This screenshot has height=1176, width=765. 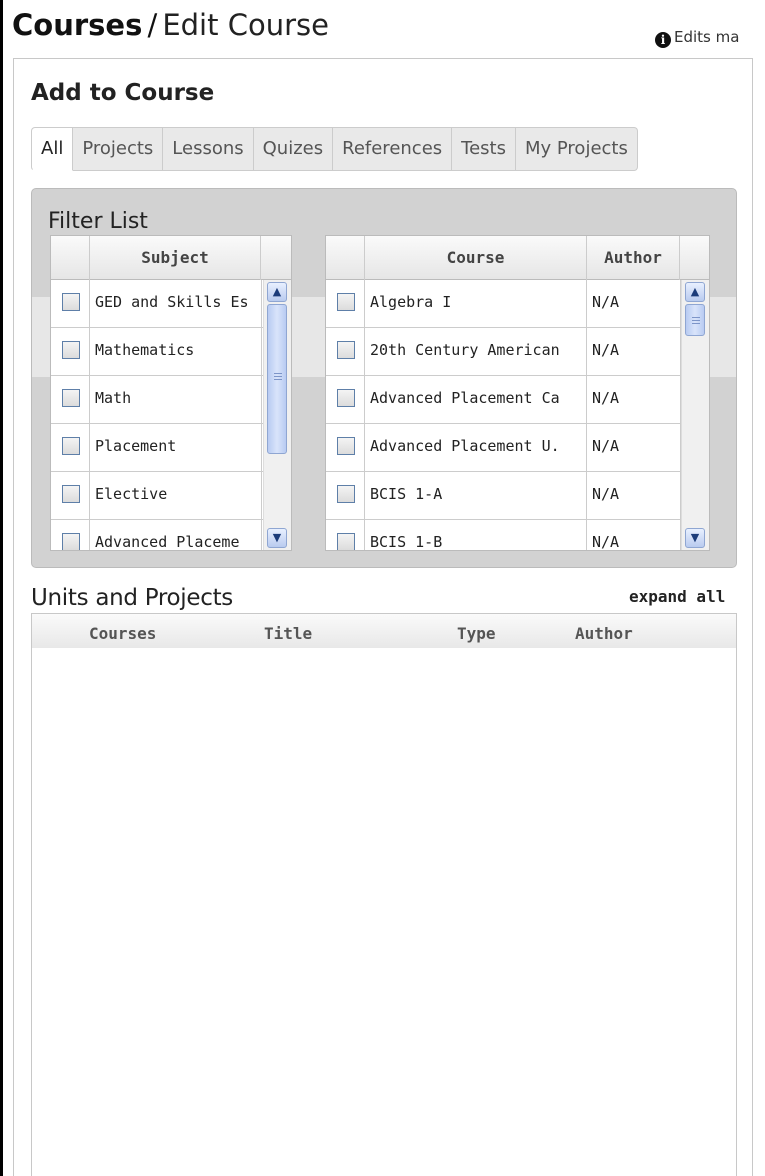 What do you see at coordinates (384, 631) in the screenshot?
I see `units-table-header: Courses Title Type Author` at bounding box center [384, 631].